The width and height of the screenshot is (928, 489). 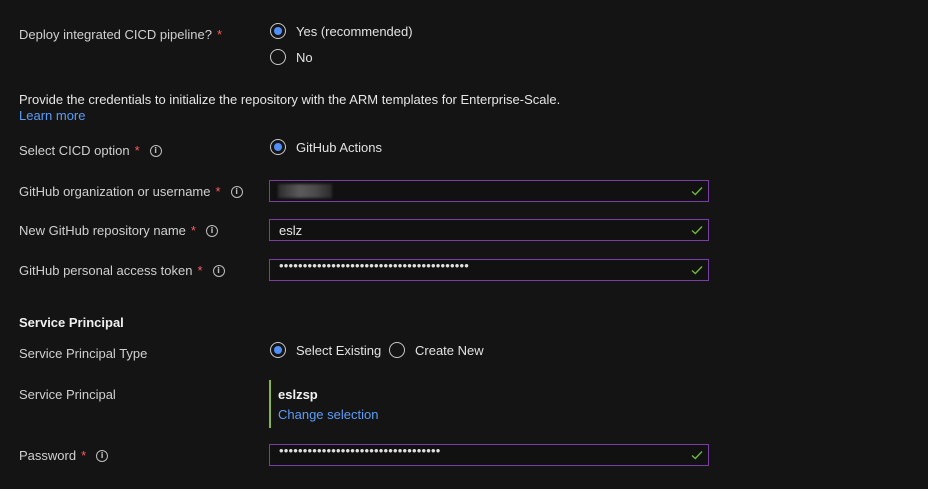 I want to click on password-input: ••••••••••••••••••••••••••••••••••, so click(x=489, y=454).